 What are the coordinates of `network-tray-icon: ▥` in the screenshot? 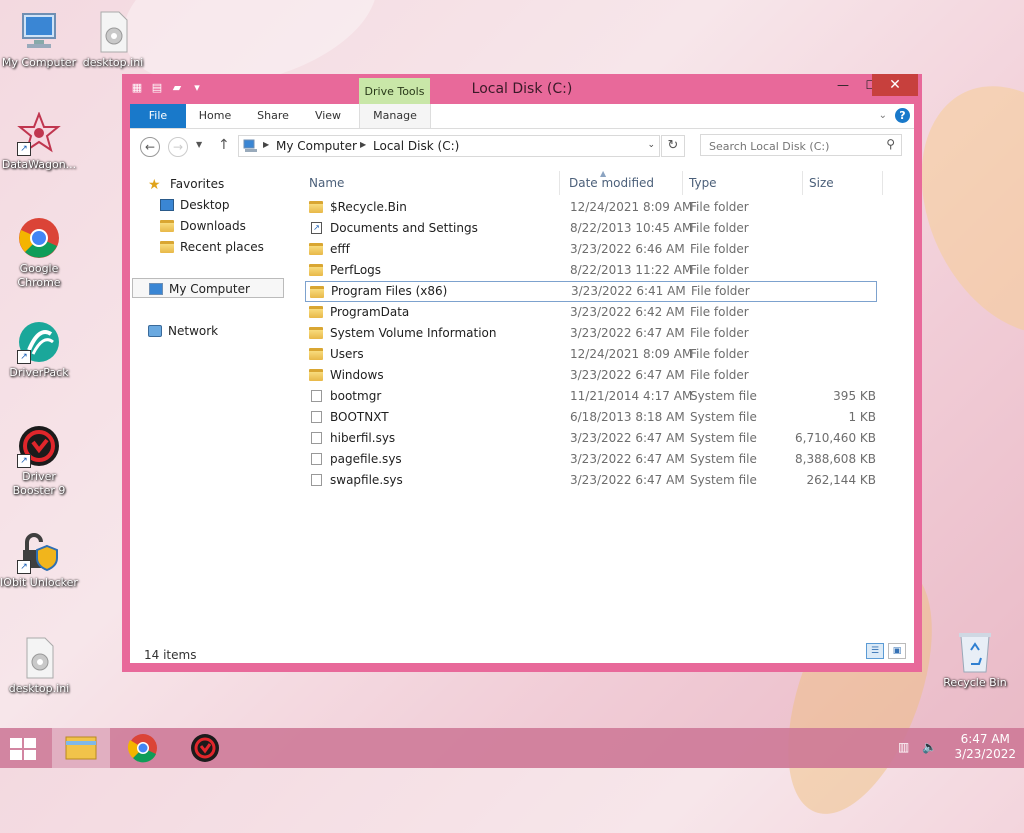 It's located at (906, 747).